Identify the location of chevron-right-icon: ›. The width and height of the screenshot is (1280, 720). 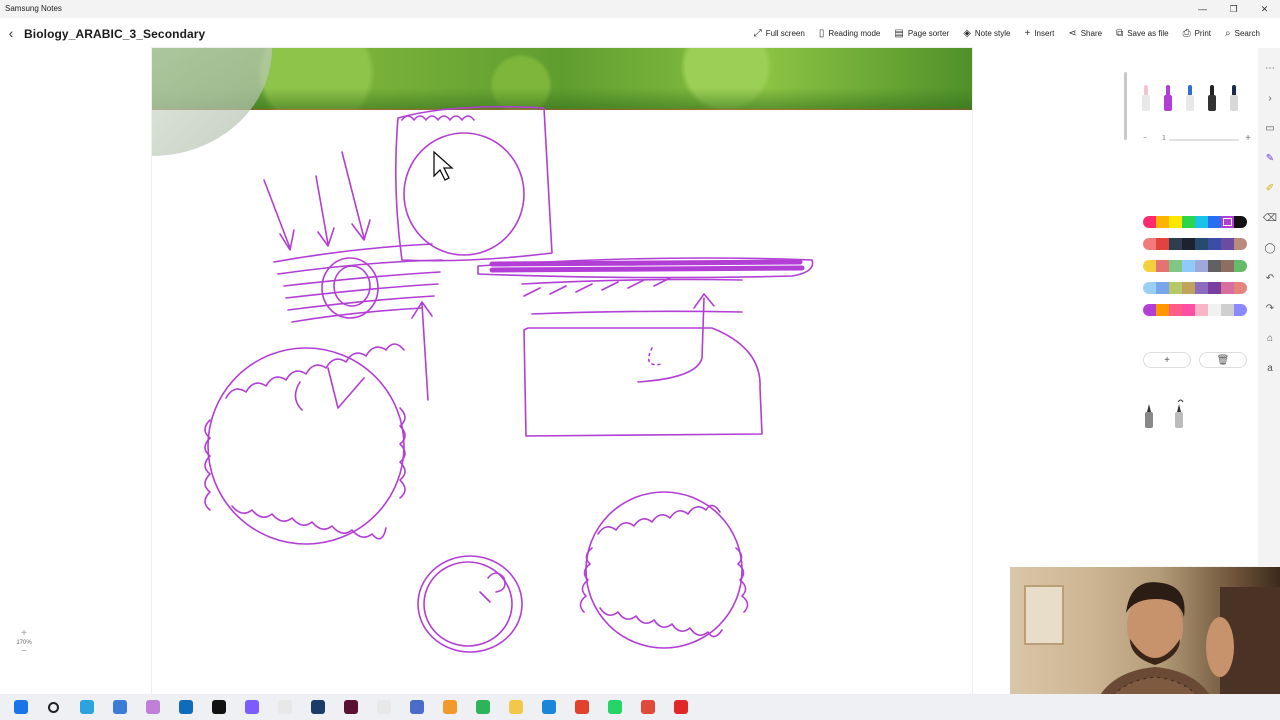
(1270, 98).